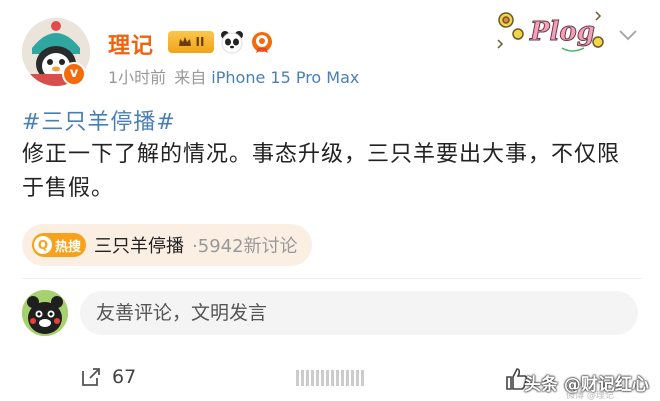 This screenshot has height=401, width=660. Describe the element at coordinates (68, 247) in the screenshot. I see `hot-search-logo-label: 热搜` at that location.